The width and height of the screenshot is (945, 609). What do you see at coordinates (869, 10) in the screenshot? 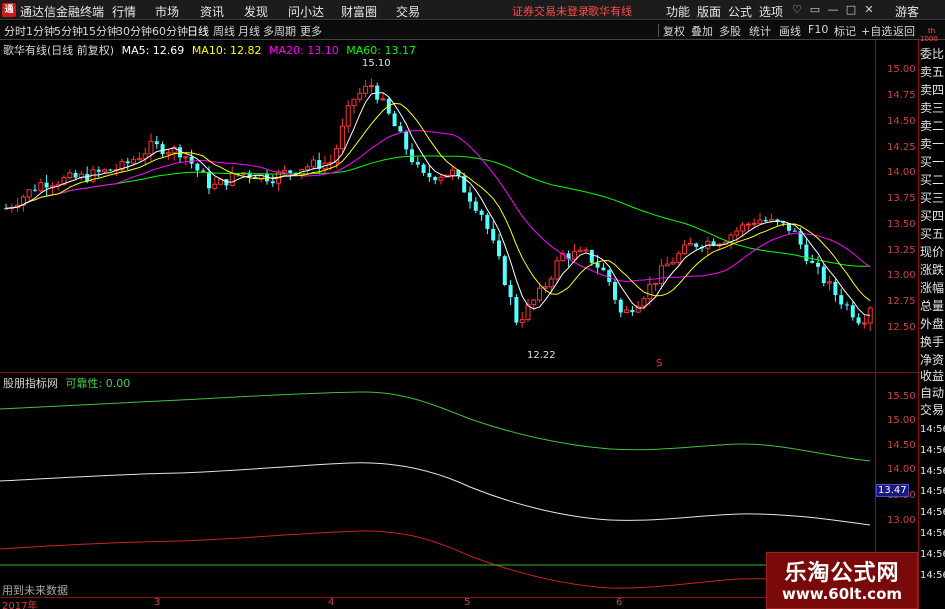
I see `close-icon: ✕` at bounding box center [869, 10].